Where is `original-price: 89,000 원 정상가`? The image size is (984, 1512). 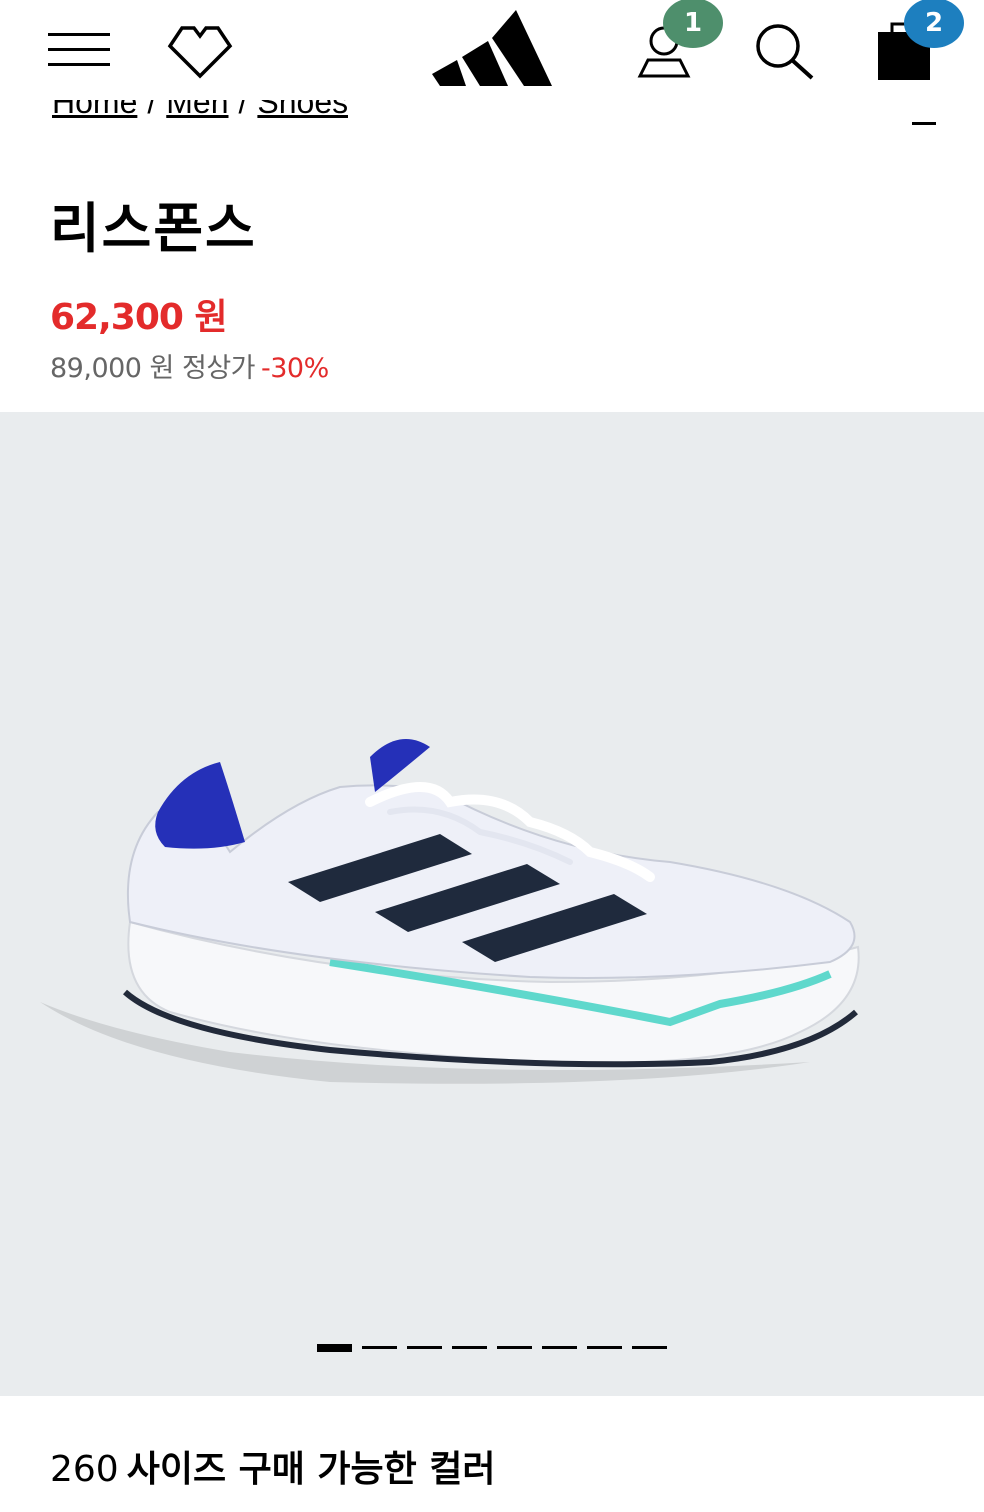 original-price: 89,000 원 정상가 is located at coordinates (153, 368).